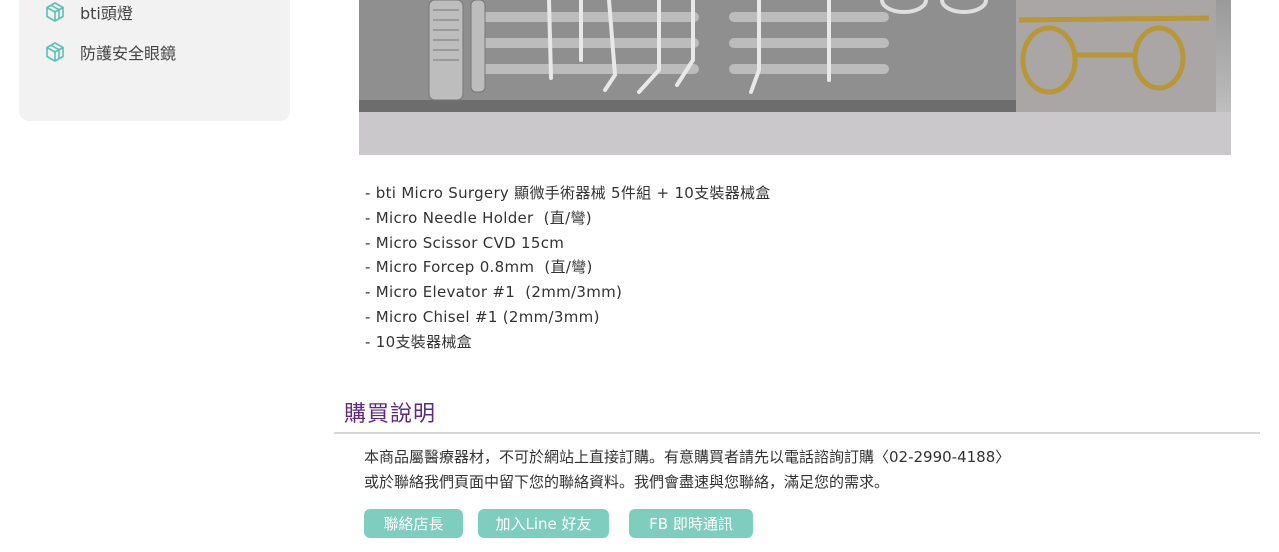 The height and width of the screenshot is (552, 1279). I want to click on purchase-section-title: 購買說明, so click(390, 414).